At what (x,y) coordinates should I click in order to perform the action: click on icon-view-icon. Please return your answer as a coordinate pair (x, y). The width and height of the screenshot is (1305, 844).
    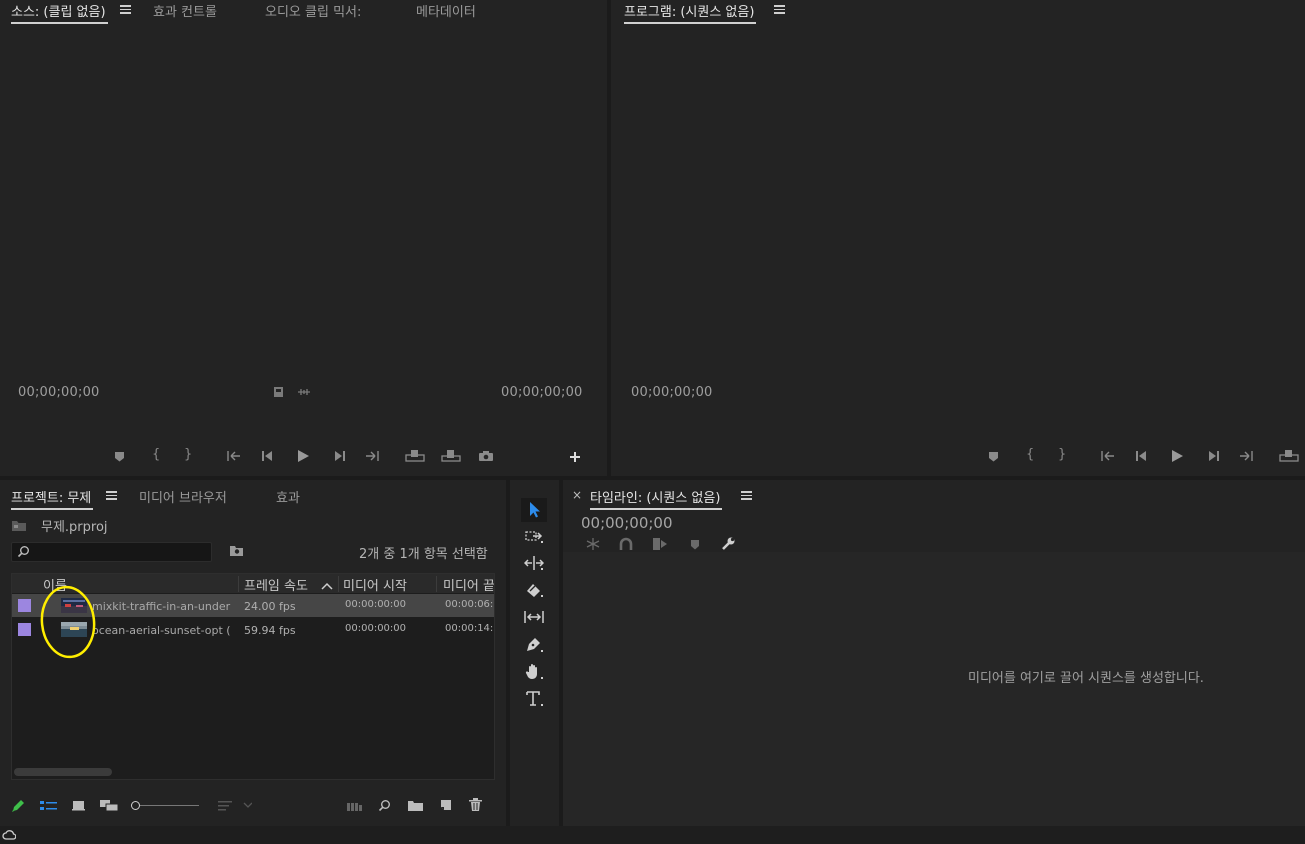
    Looking at the image, I should click on (78, 807).